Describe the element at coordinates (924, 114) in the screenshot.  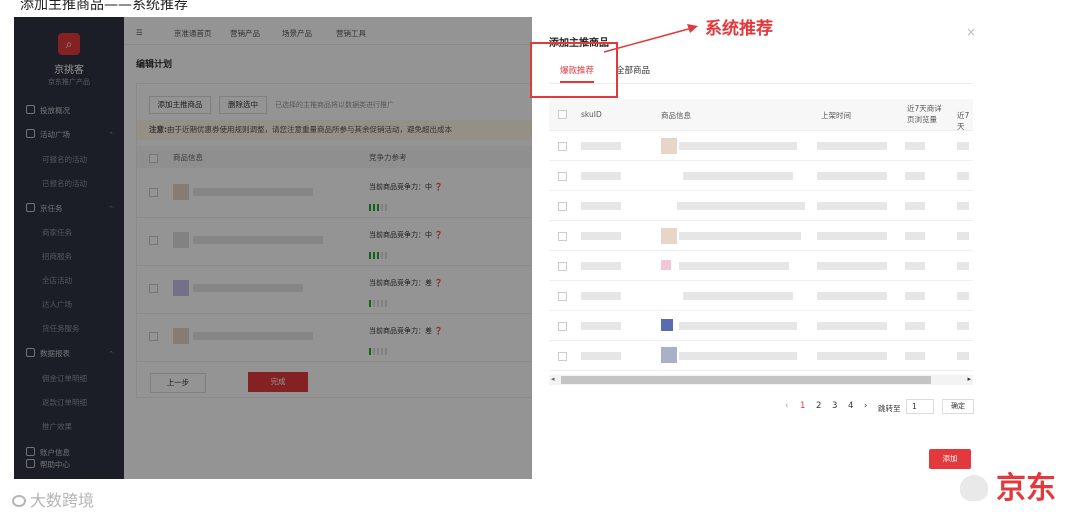
I see `col-7day-views: 近7天商详页浏览量` at that location.